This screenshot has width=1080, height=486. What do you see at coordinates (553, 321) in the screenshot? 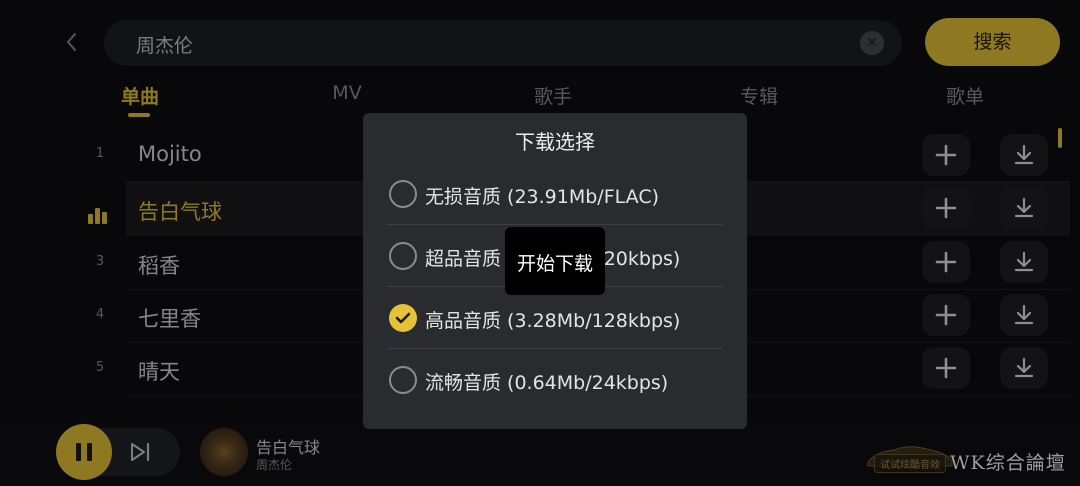
I see `option-label: 高品音质 (3.28Mb/128kbps)` at bounding box center [553, 321].